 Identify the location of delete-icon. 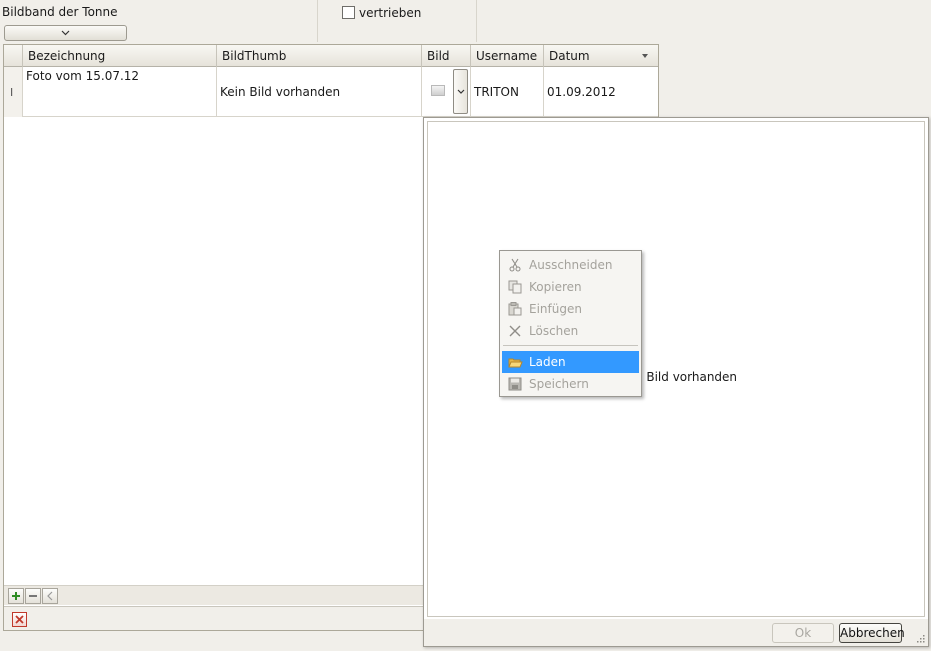
(515, 331).